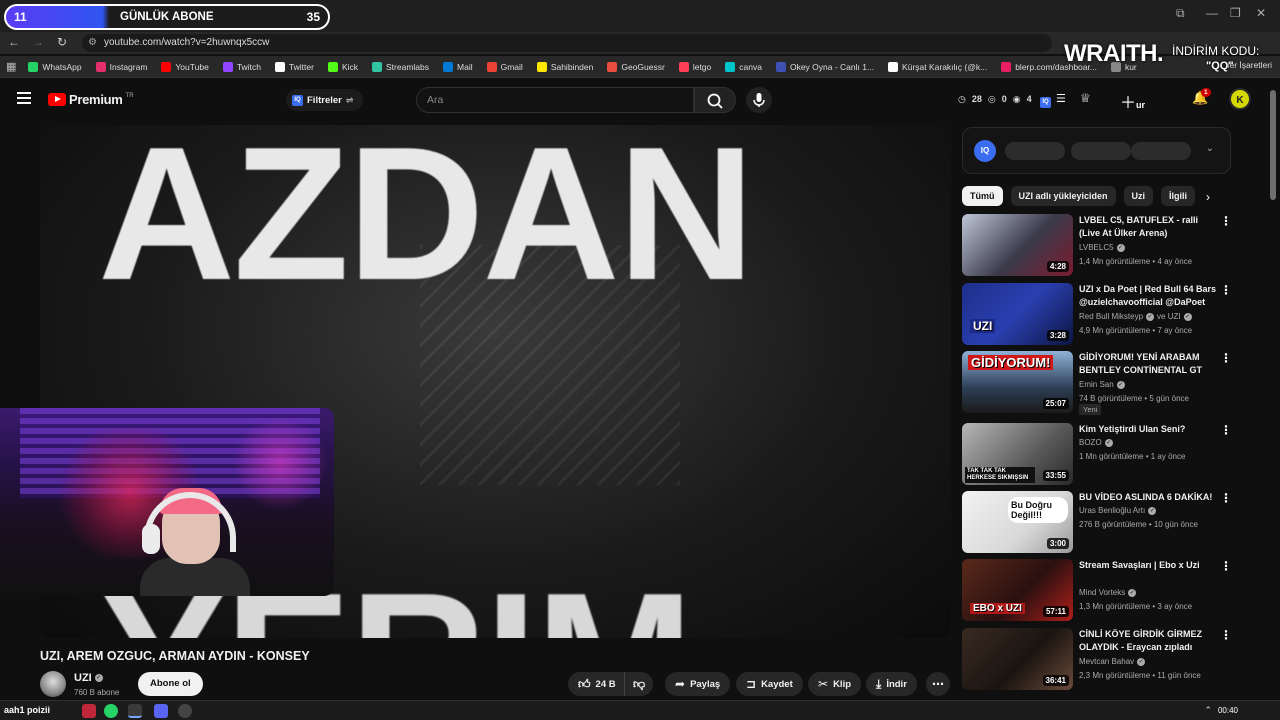 Image resolution: width=1280 pixels, height=720 pixels. Describe the element at coordinates (1017, 522) in the screenshot. I see `video-thumbnail: Bu Doğru Değil!!! 3:00` at that location.